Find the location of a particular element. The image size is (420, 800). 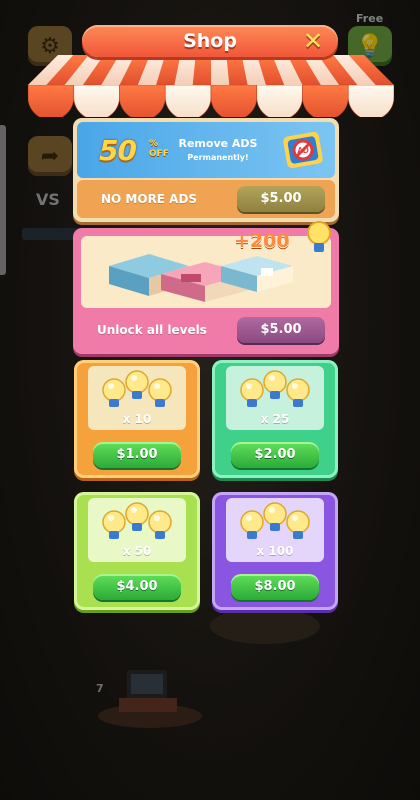

lightbulb-pack-10: x 10 $1.00 is located at coordinates (137, 419).